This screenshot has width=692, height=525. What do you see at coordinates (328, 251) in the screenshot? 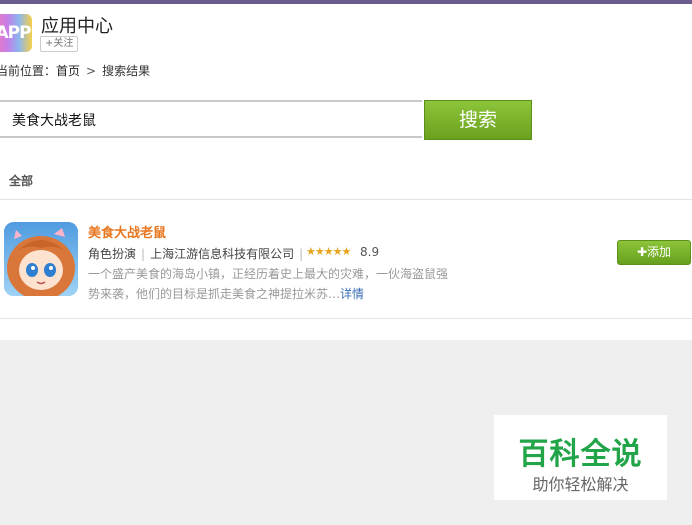
I see `rating-stars-icon: ★★★★★` at bounding box center [328, 251].